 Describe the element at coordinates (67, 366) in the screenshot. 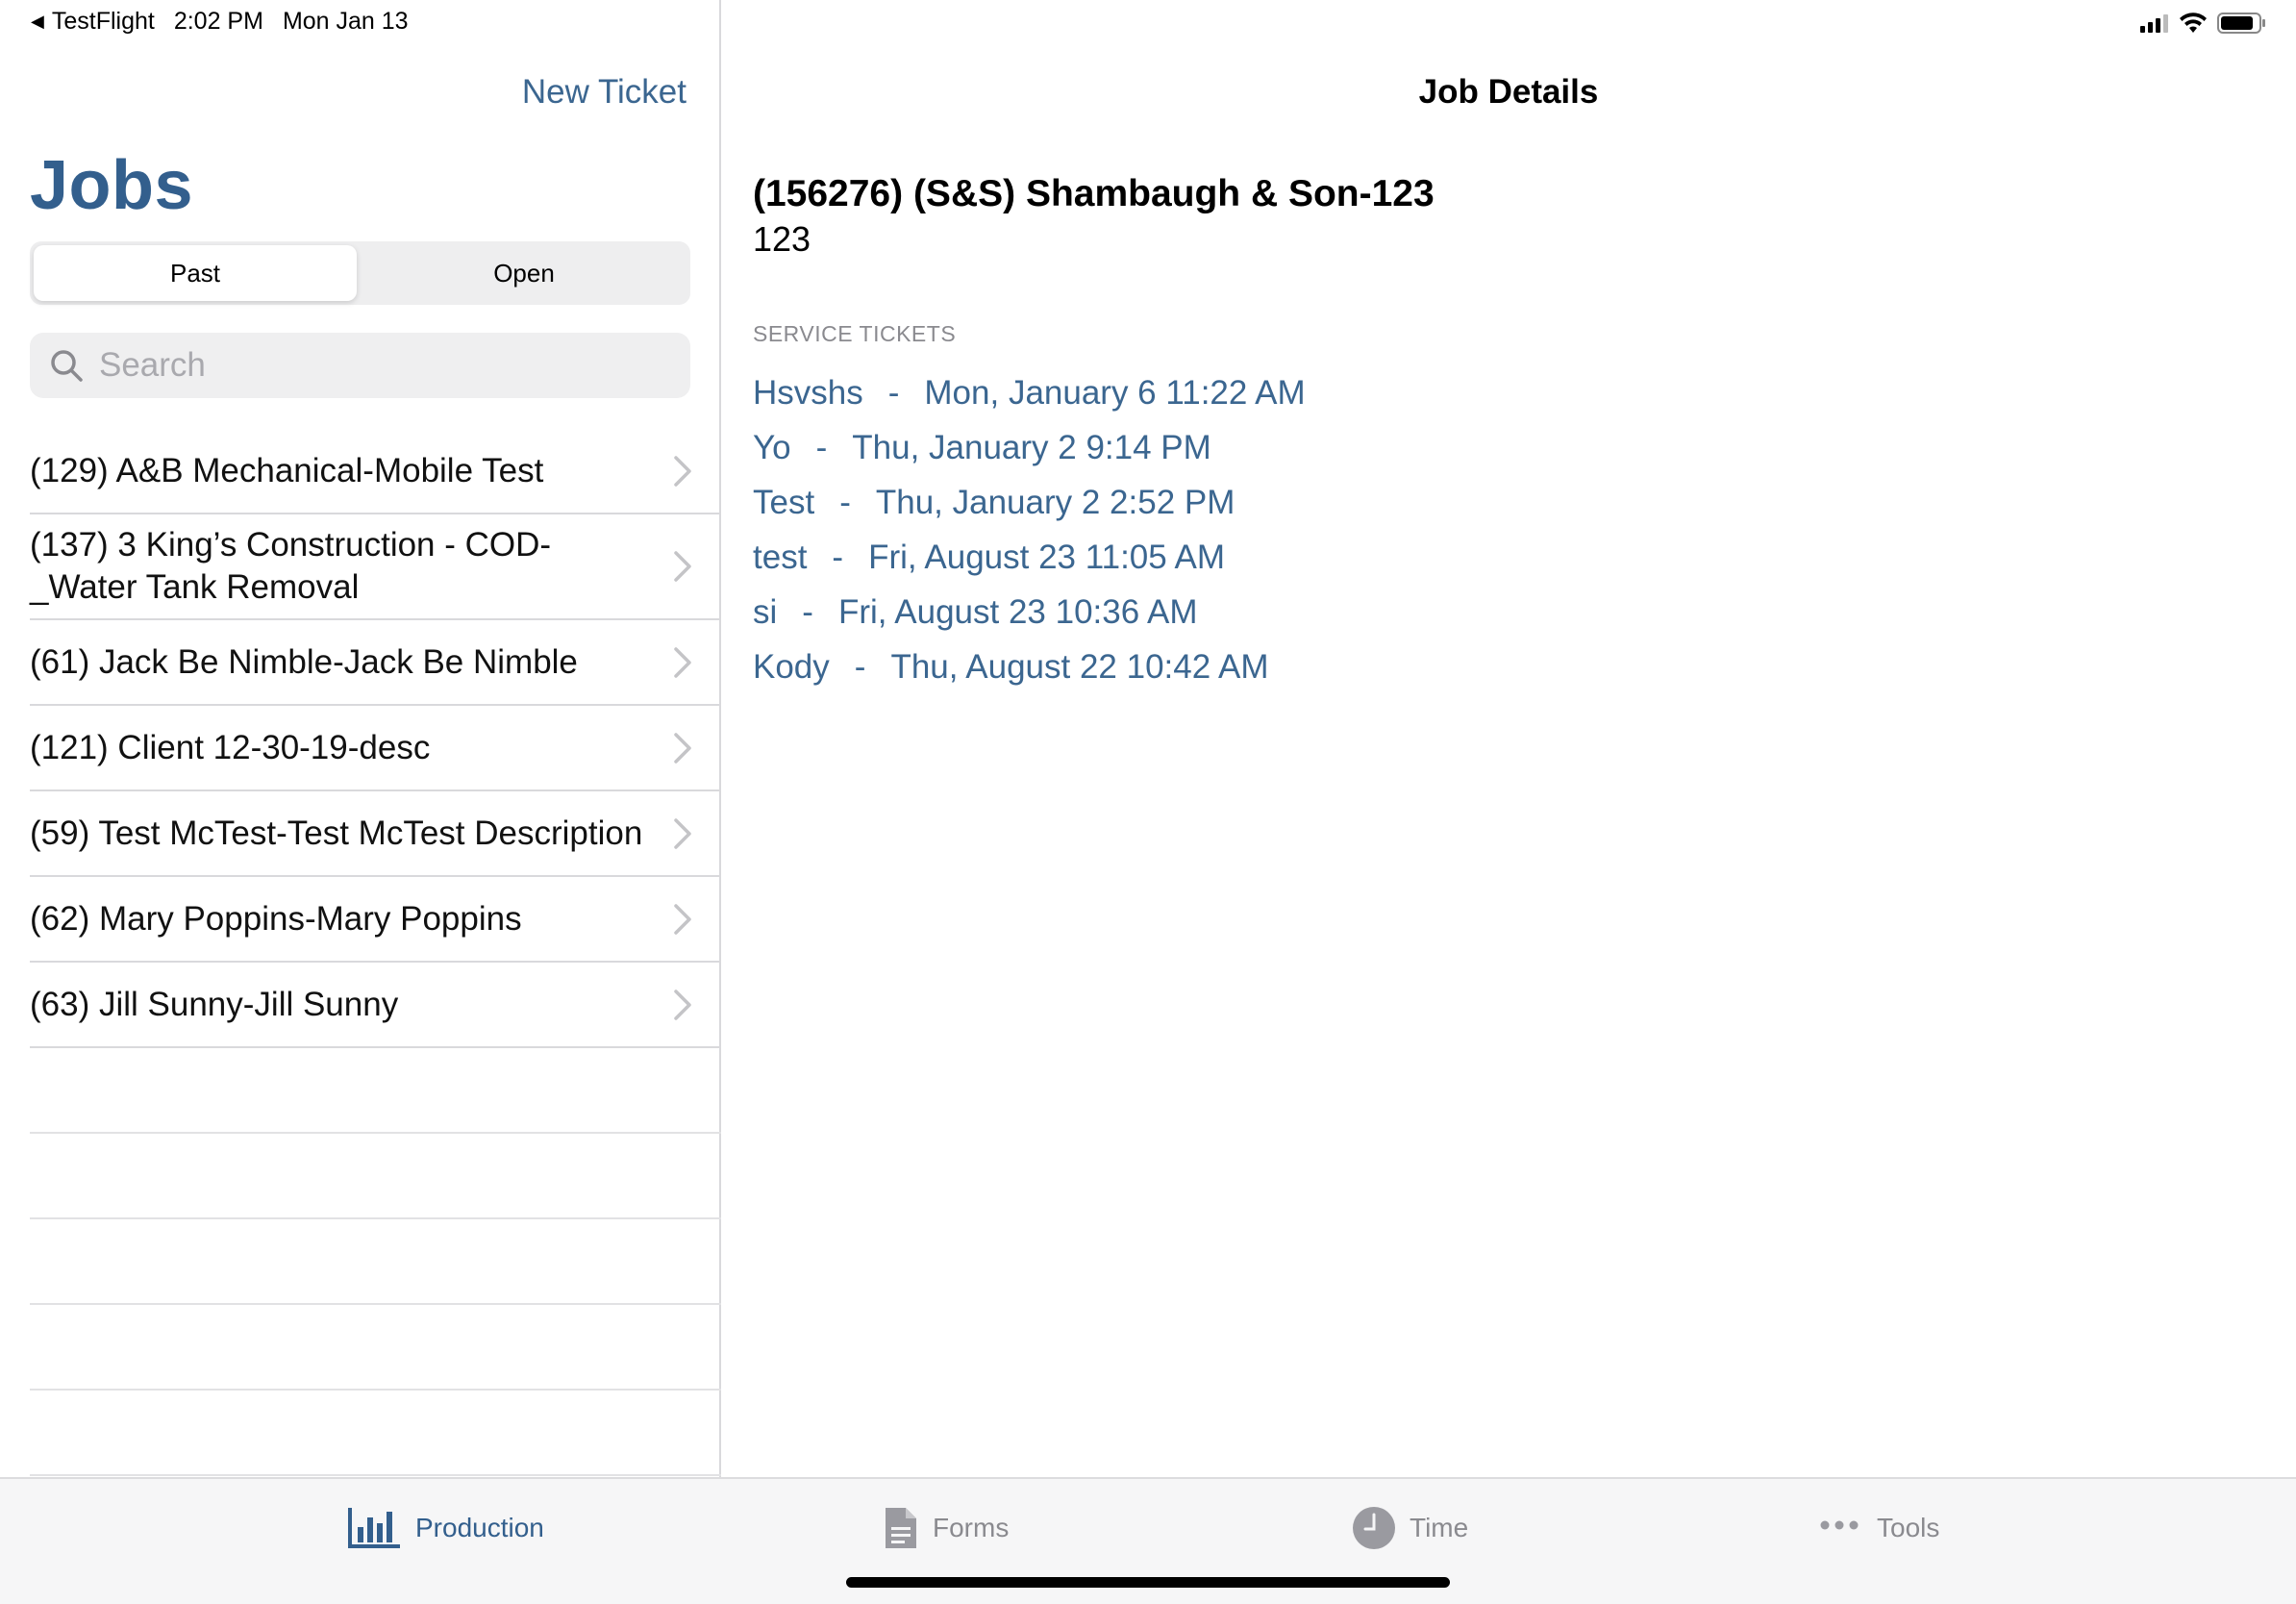

I see `search-icon` at that location.